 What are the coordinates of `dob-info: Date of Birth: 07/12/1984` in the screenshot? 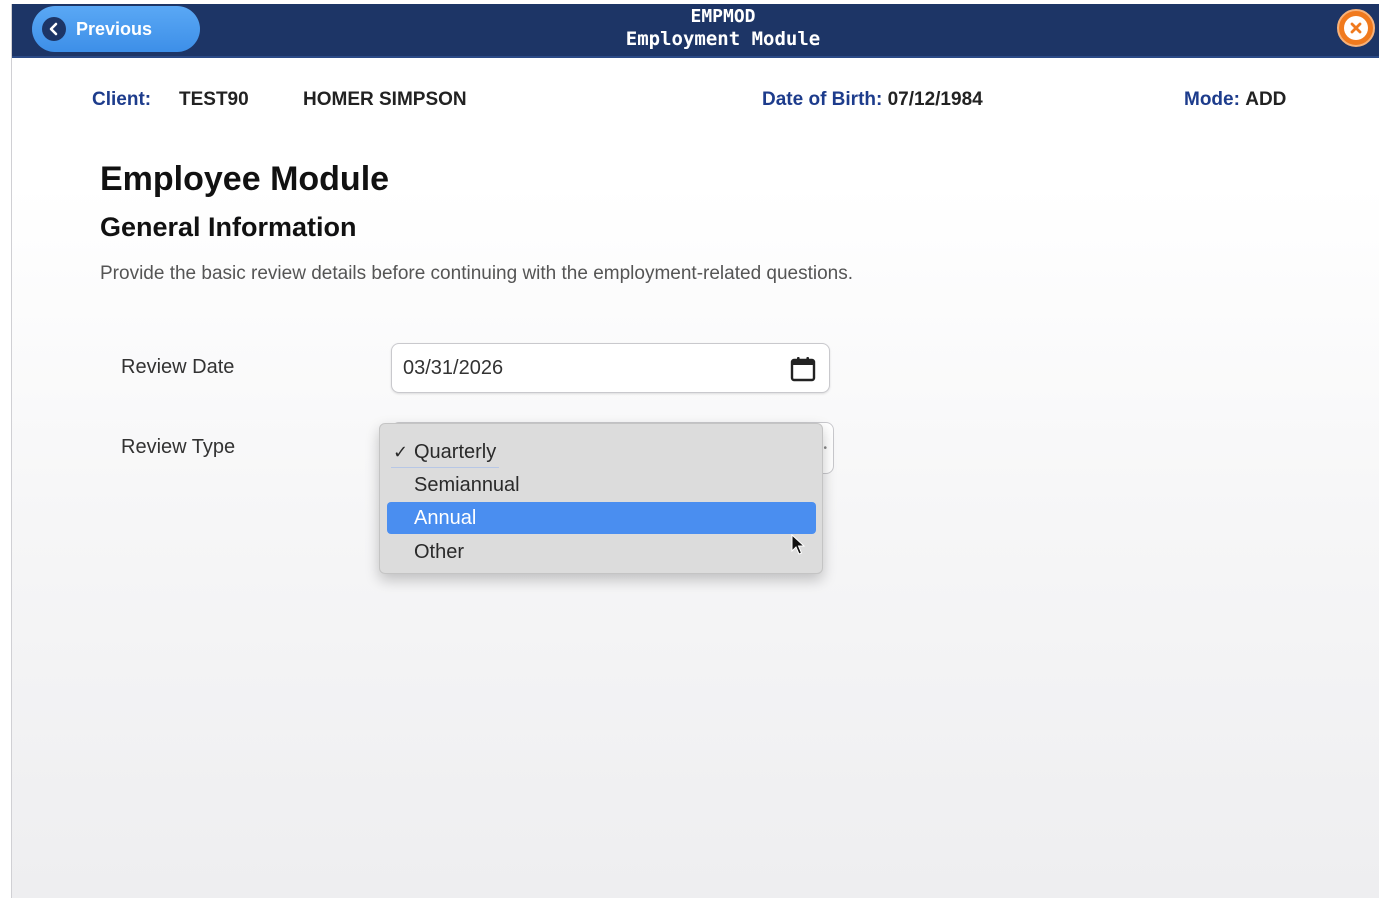 It's located at (872, 100).